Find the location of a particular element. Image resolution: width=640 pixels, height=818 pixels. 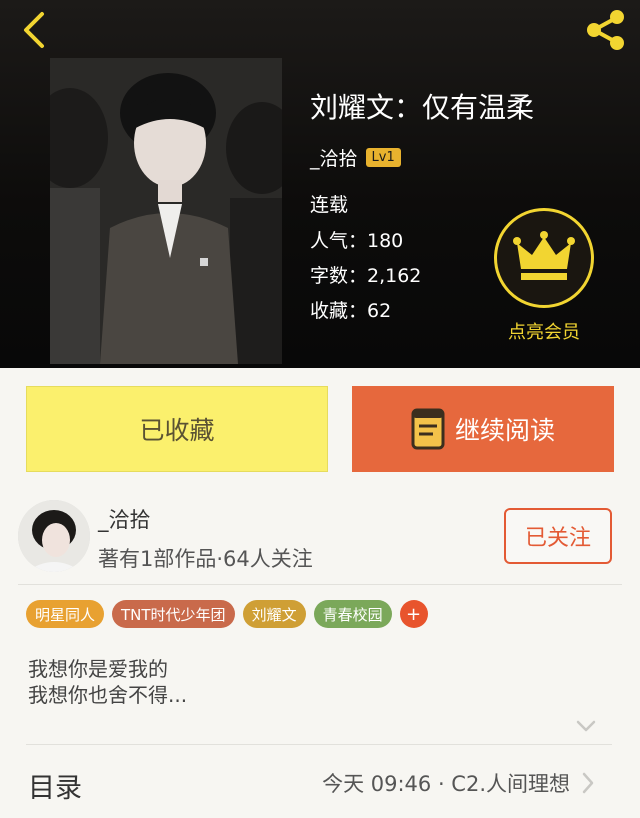

back-icon is located at coordinates (34, 30).